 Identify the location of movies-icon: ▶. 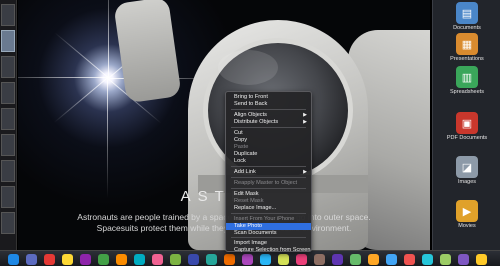
(467, 211).